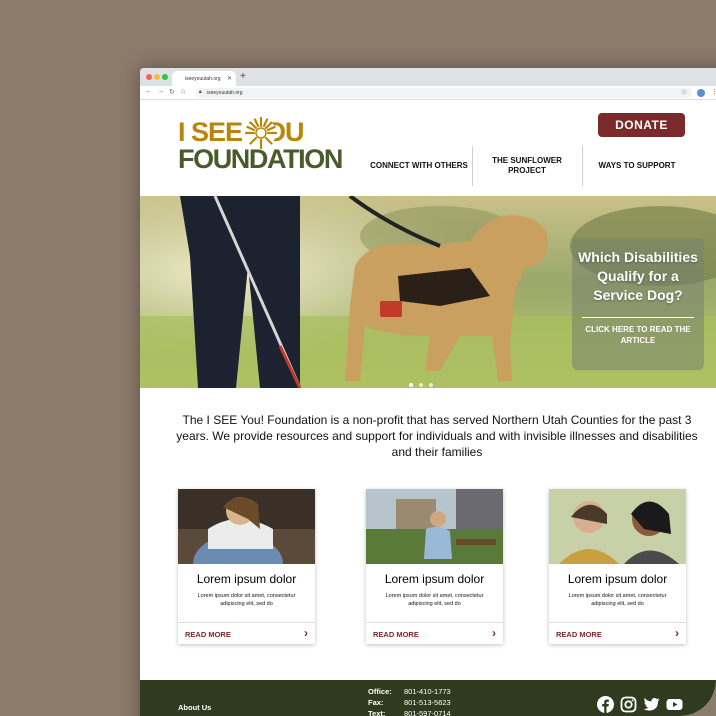 This screenshot has width=716, height=716. I want to click on close-window-button, so click(149, 77).